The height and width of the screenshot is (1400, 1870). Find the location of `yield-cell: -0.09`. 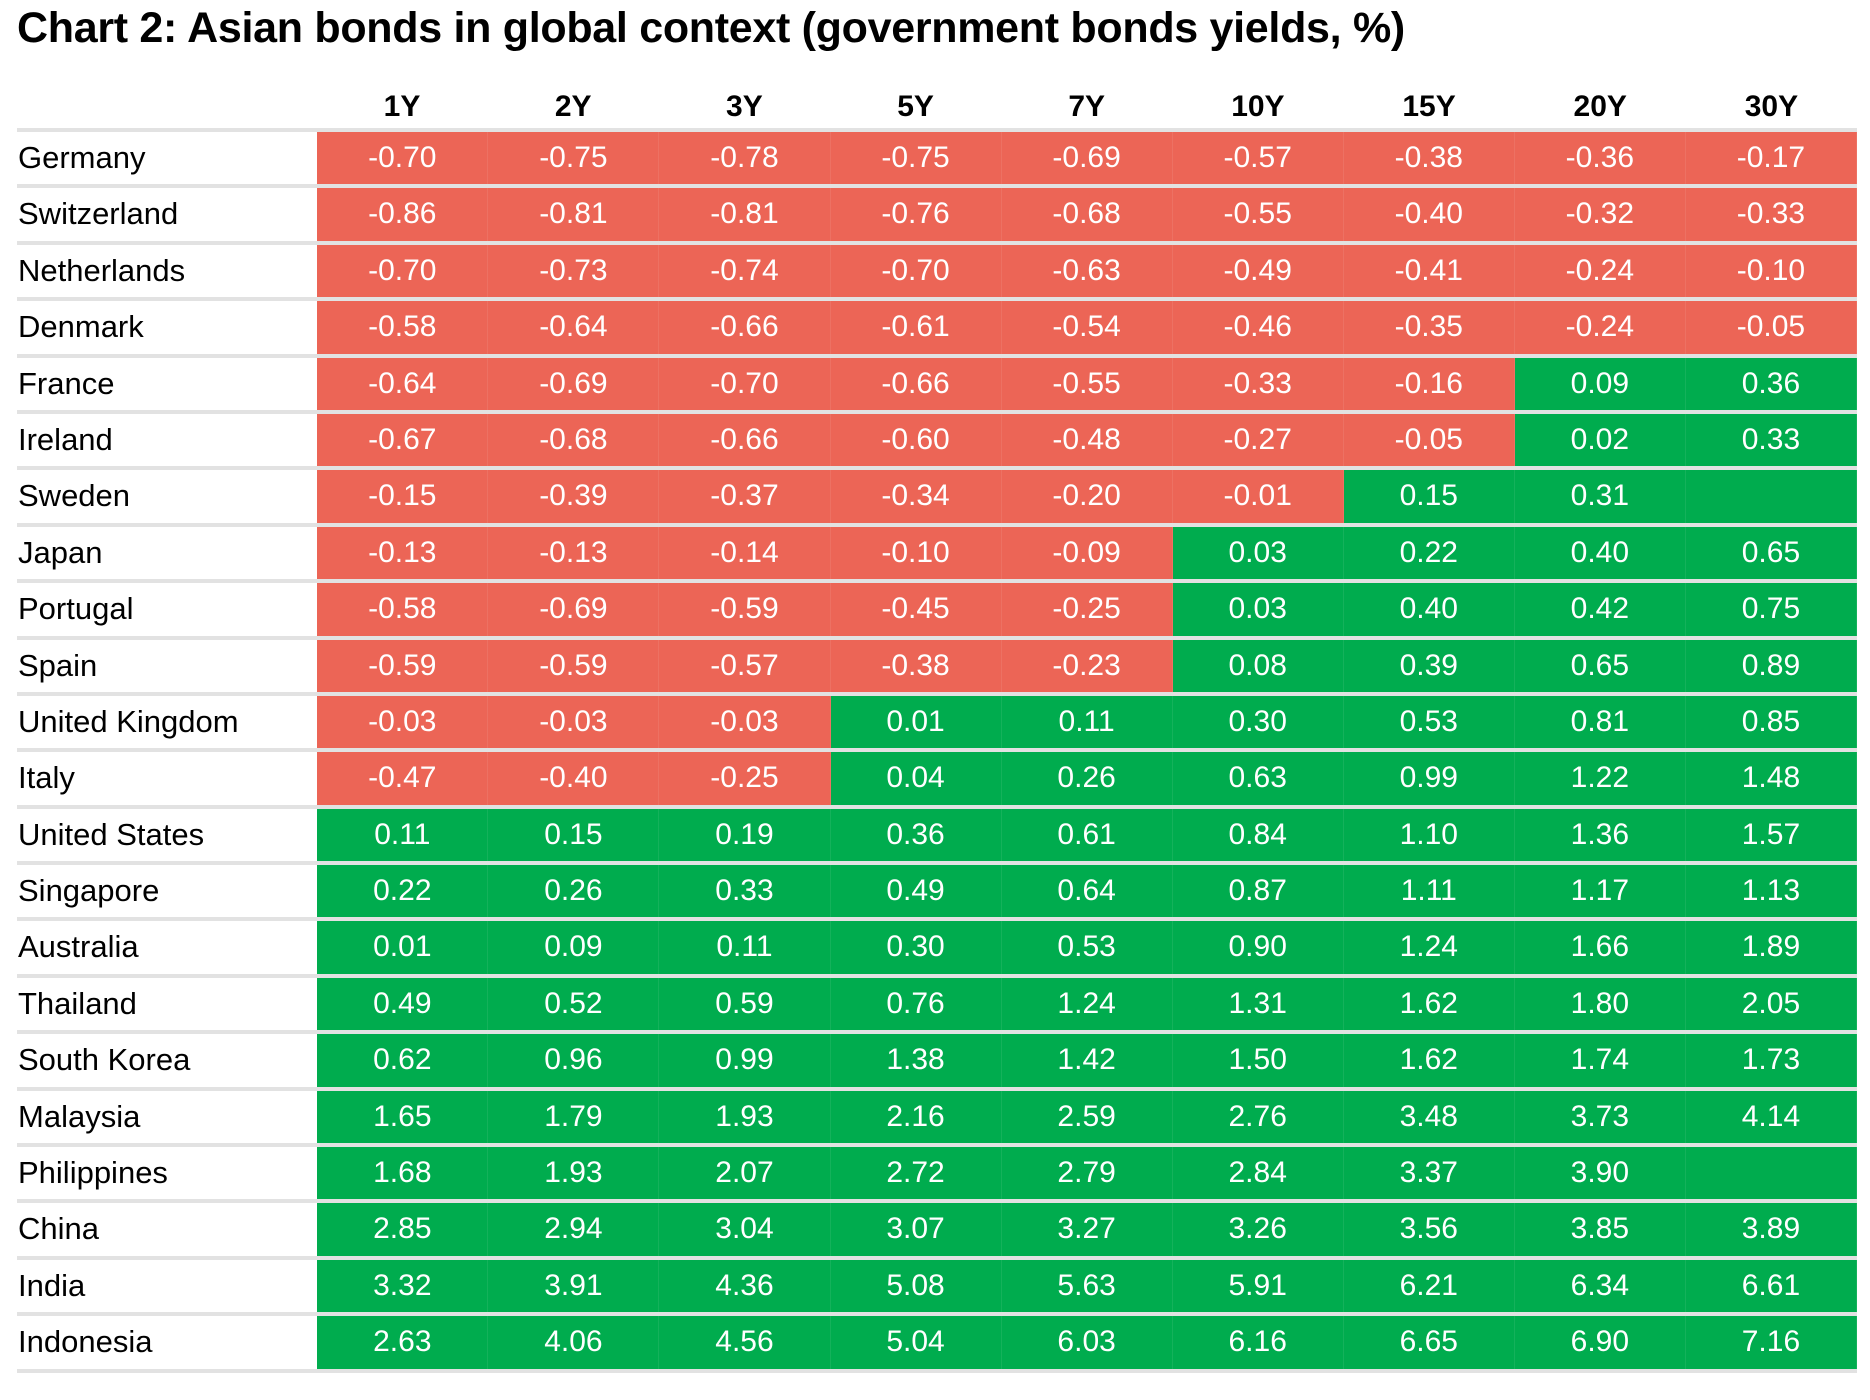

yield-cell: -0.09 is located at coordinates (1087, 553).